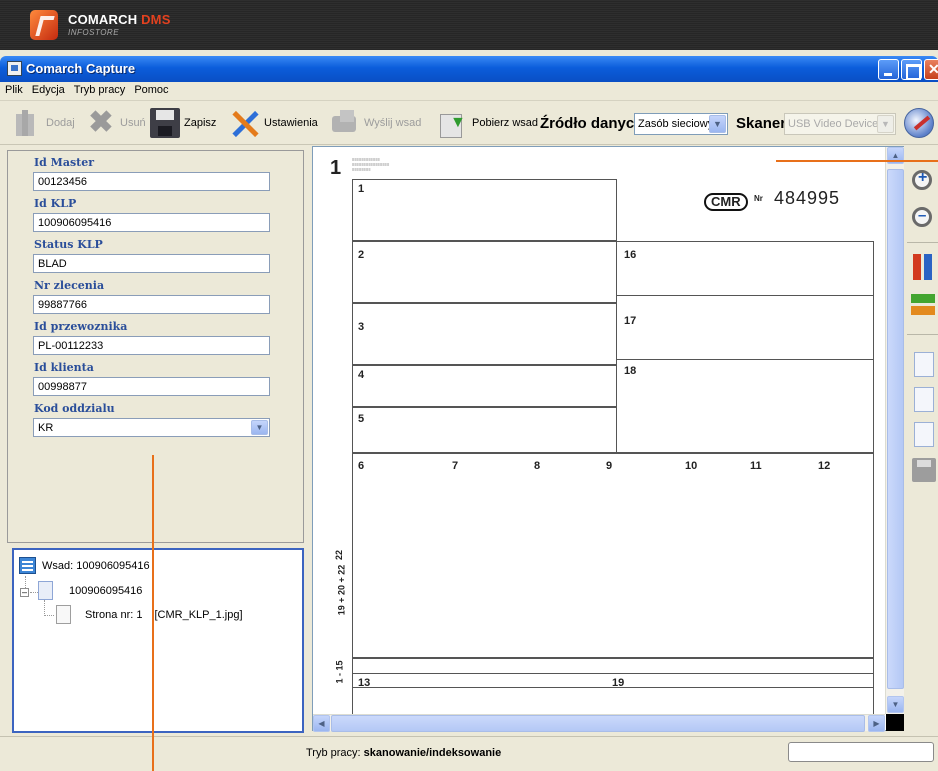  What do you see at coordinates (505, 123) in the screenshot?
I see `fetch-label: Pobierz wsad` at bounding box center [505, 123].